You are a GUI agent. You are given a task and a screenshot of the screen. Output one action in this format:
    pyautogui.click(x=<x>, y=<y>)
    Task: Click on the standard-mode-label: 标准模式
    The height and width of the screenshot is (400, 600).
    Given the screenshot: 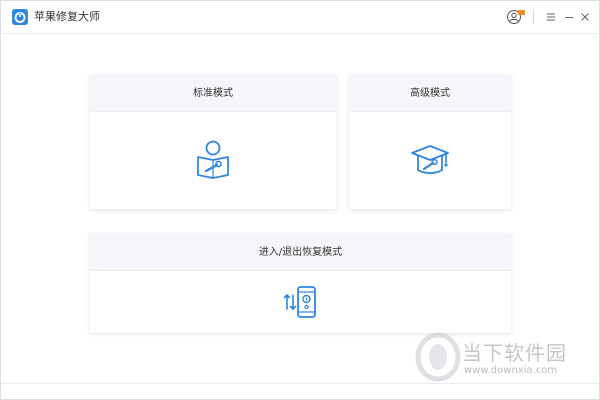 What is the action you would take?
    pyautogui.click(x=213, y=93)
    